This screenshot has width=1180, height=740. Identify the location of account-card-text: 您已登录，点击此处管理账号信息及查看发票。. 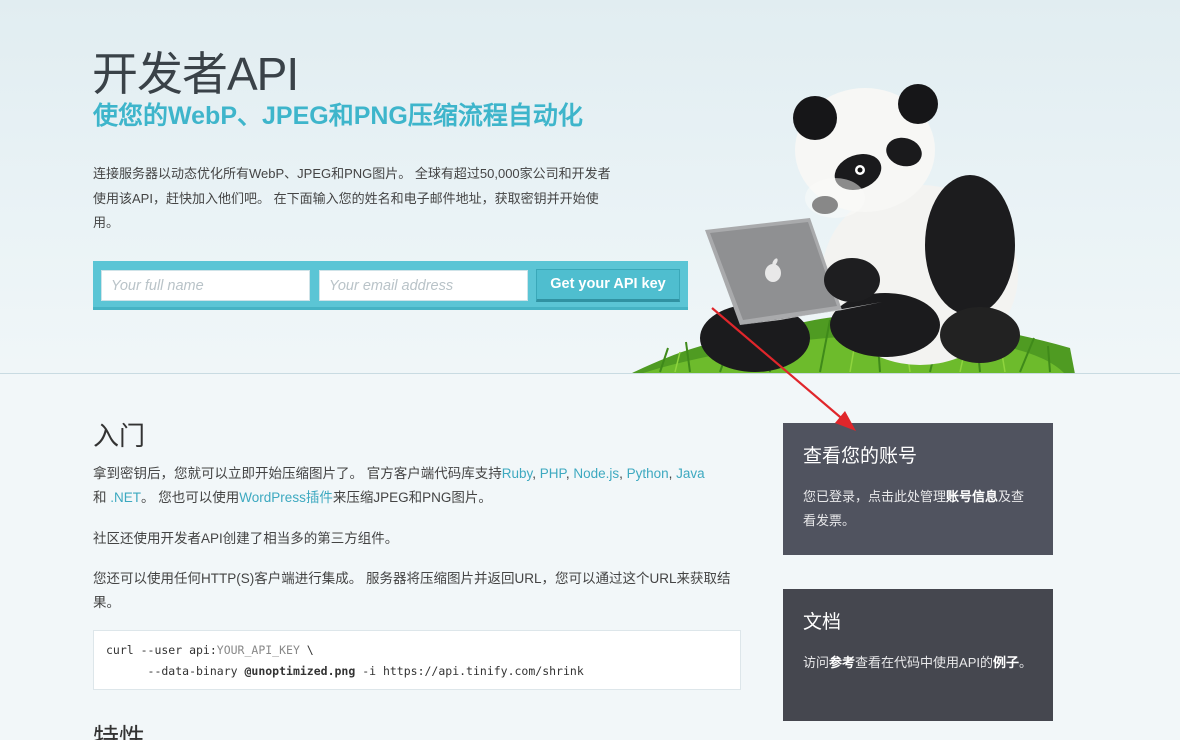
(914, 508).